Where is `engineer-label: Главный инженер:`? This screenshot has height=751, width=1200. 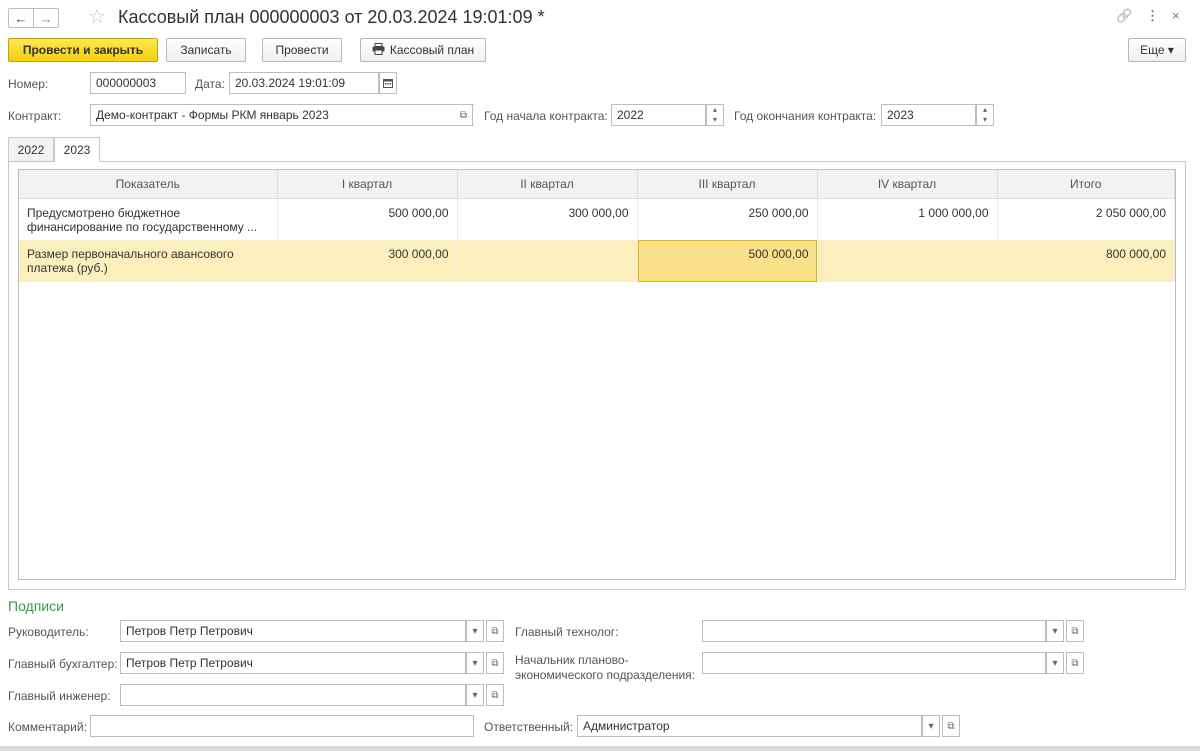
engineer-label: Главный инженер: is located at coordinates (59, 696).